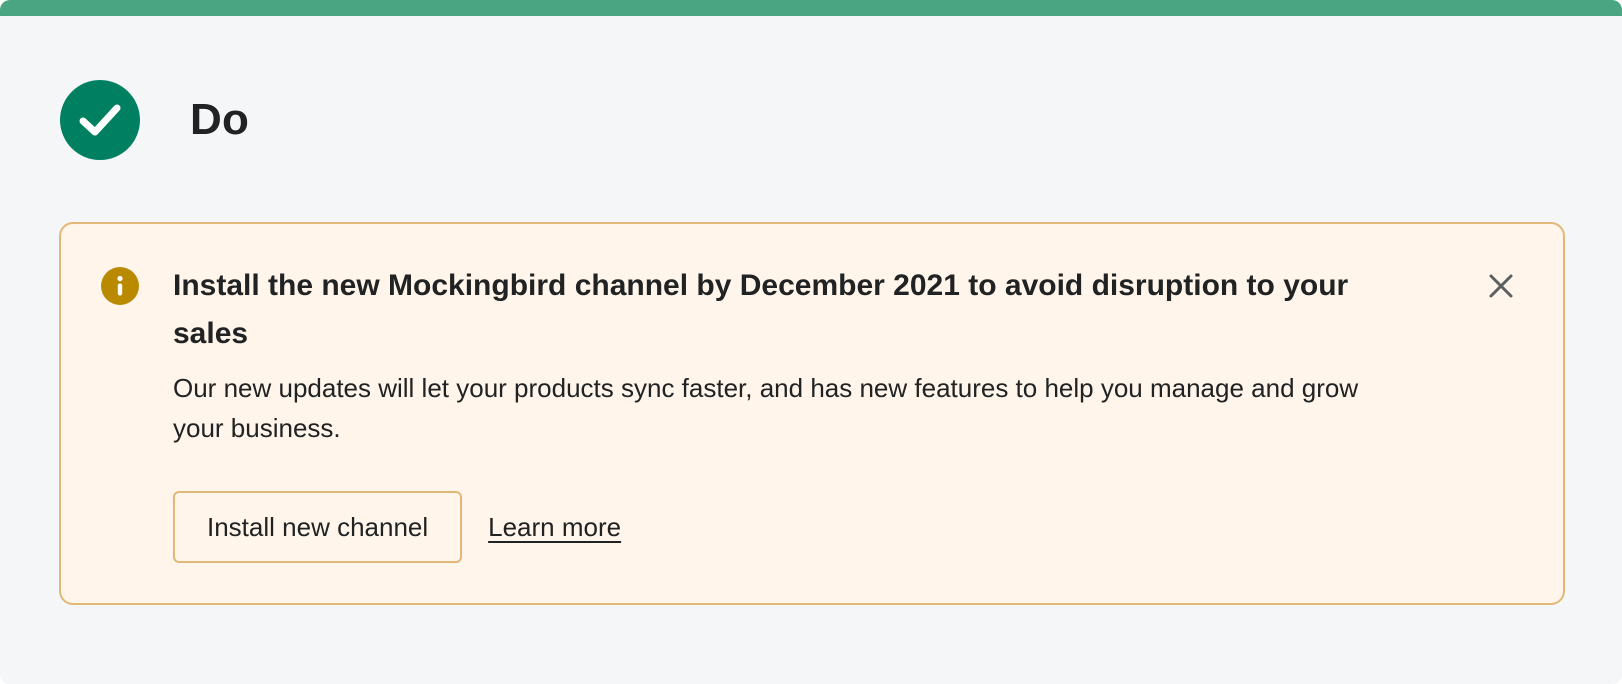 Image resolution: width=1622 pixels, height=684 pixels. I want to click on banner-actions: Install new channel Learn more, so click(783, 527).